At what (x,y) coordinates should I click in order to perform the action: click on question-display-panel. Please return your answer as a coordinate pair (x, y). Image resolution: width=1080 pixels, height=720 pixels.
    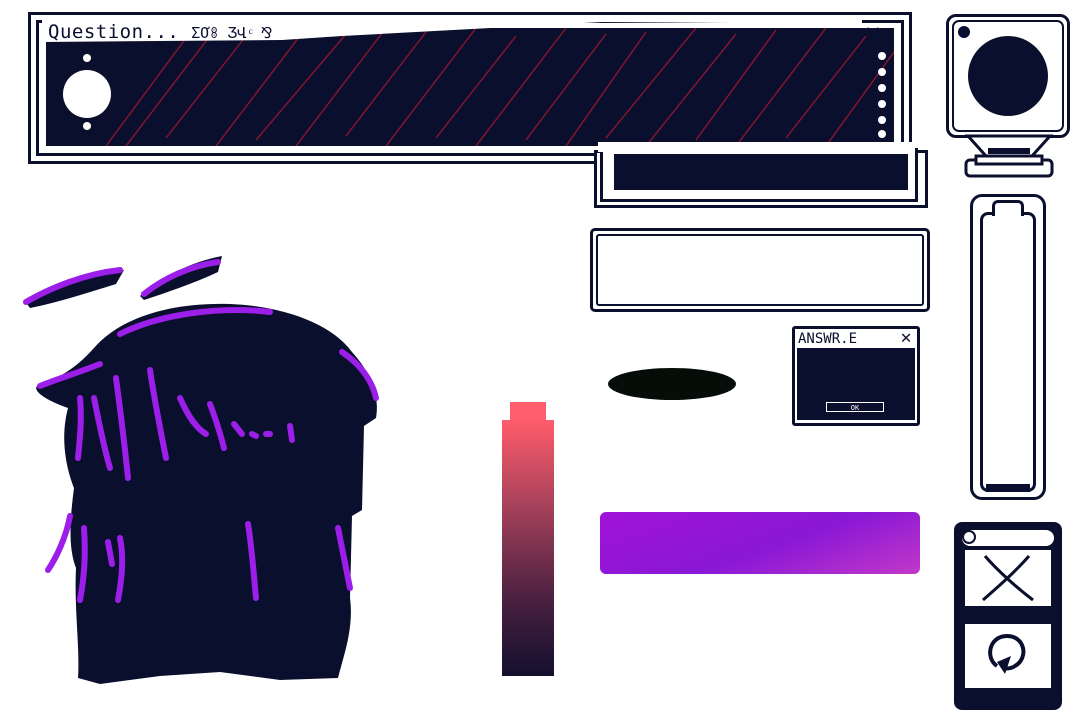
    Looking at the image, I should click on (470, 87).